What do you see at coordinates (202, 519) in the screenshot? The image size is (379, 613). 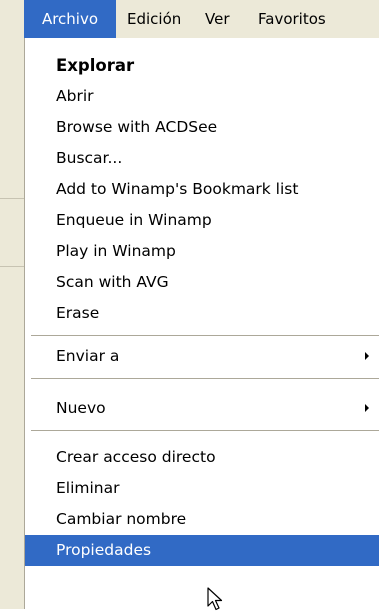 I see `menu-item-cambiar-nombre: Cambiar nombre` at bounding box center [202, 519].